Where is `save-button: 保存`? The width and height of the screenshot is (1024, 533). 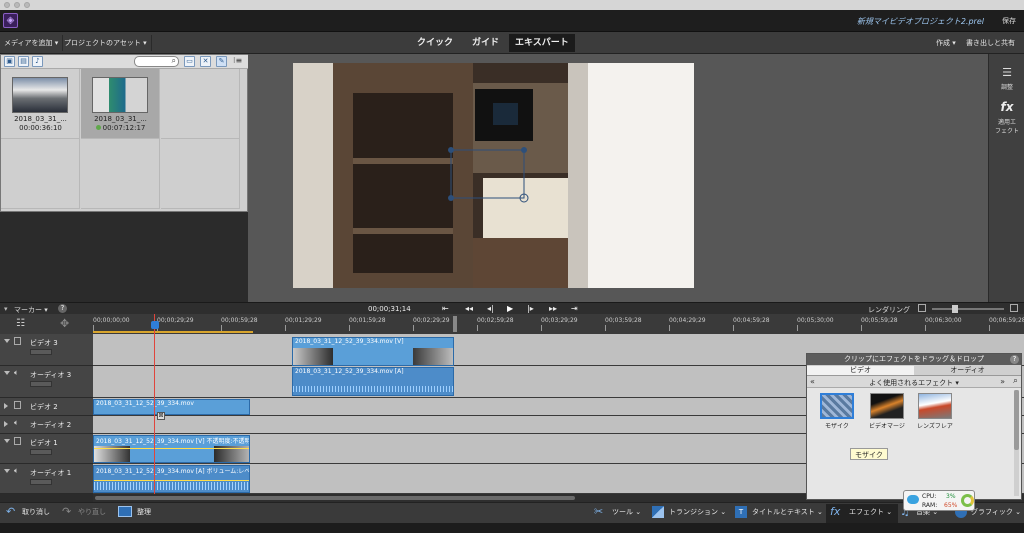
save-button: 保存 is located at coordinates (1009, 21).